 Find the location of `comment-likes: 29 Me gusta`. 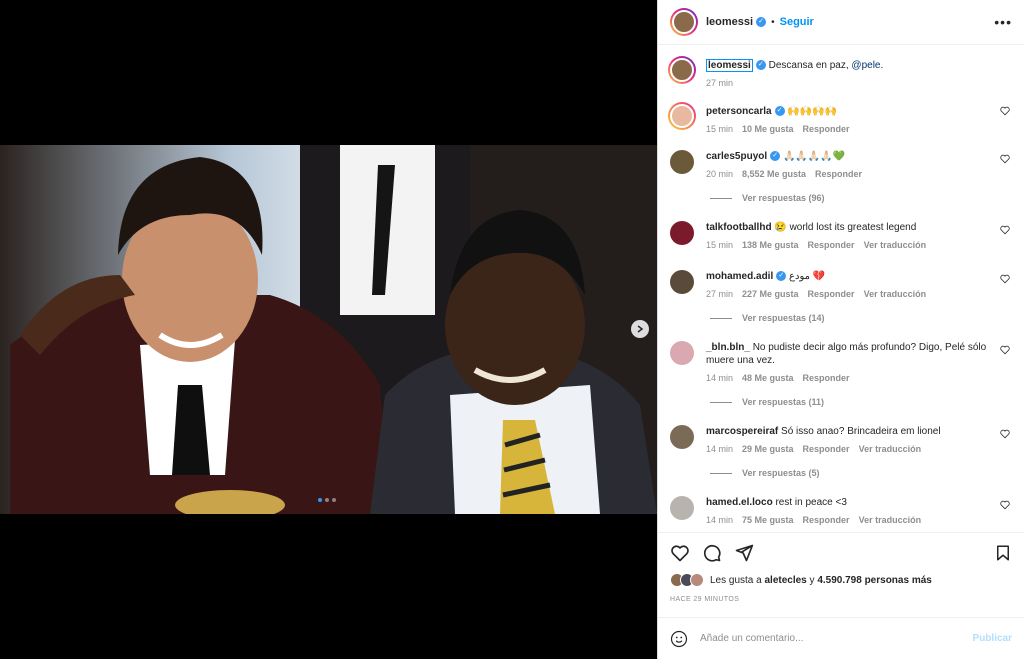

comment-likes: 29 Me gusta is located at coordinates (768, 449).